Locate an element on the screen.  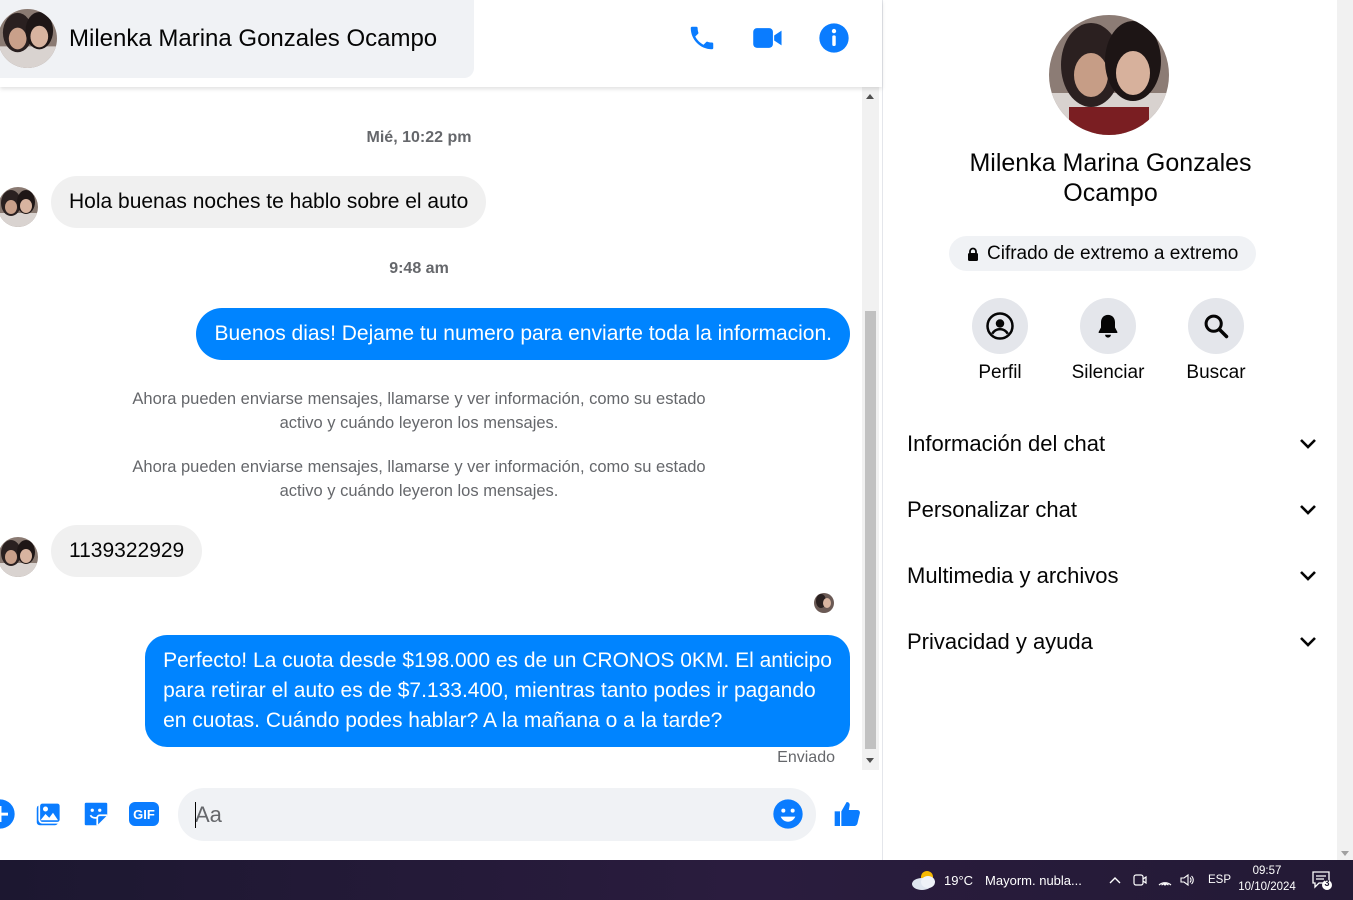
chat-scrollbar is located at coordinates (870, 428).